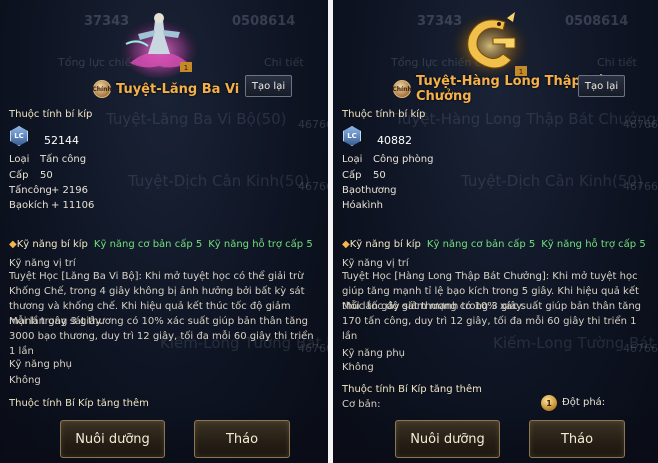  What do you see at coordinates (70, 190) in the screenshot?
I see `stat-attack-value: + 2196` at bounding box center [70, 190].